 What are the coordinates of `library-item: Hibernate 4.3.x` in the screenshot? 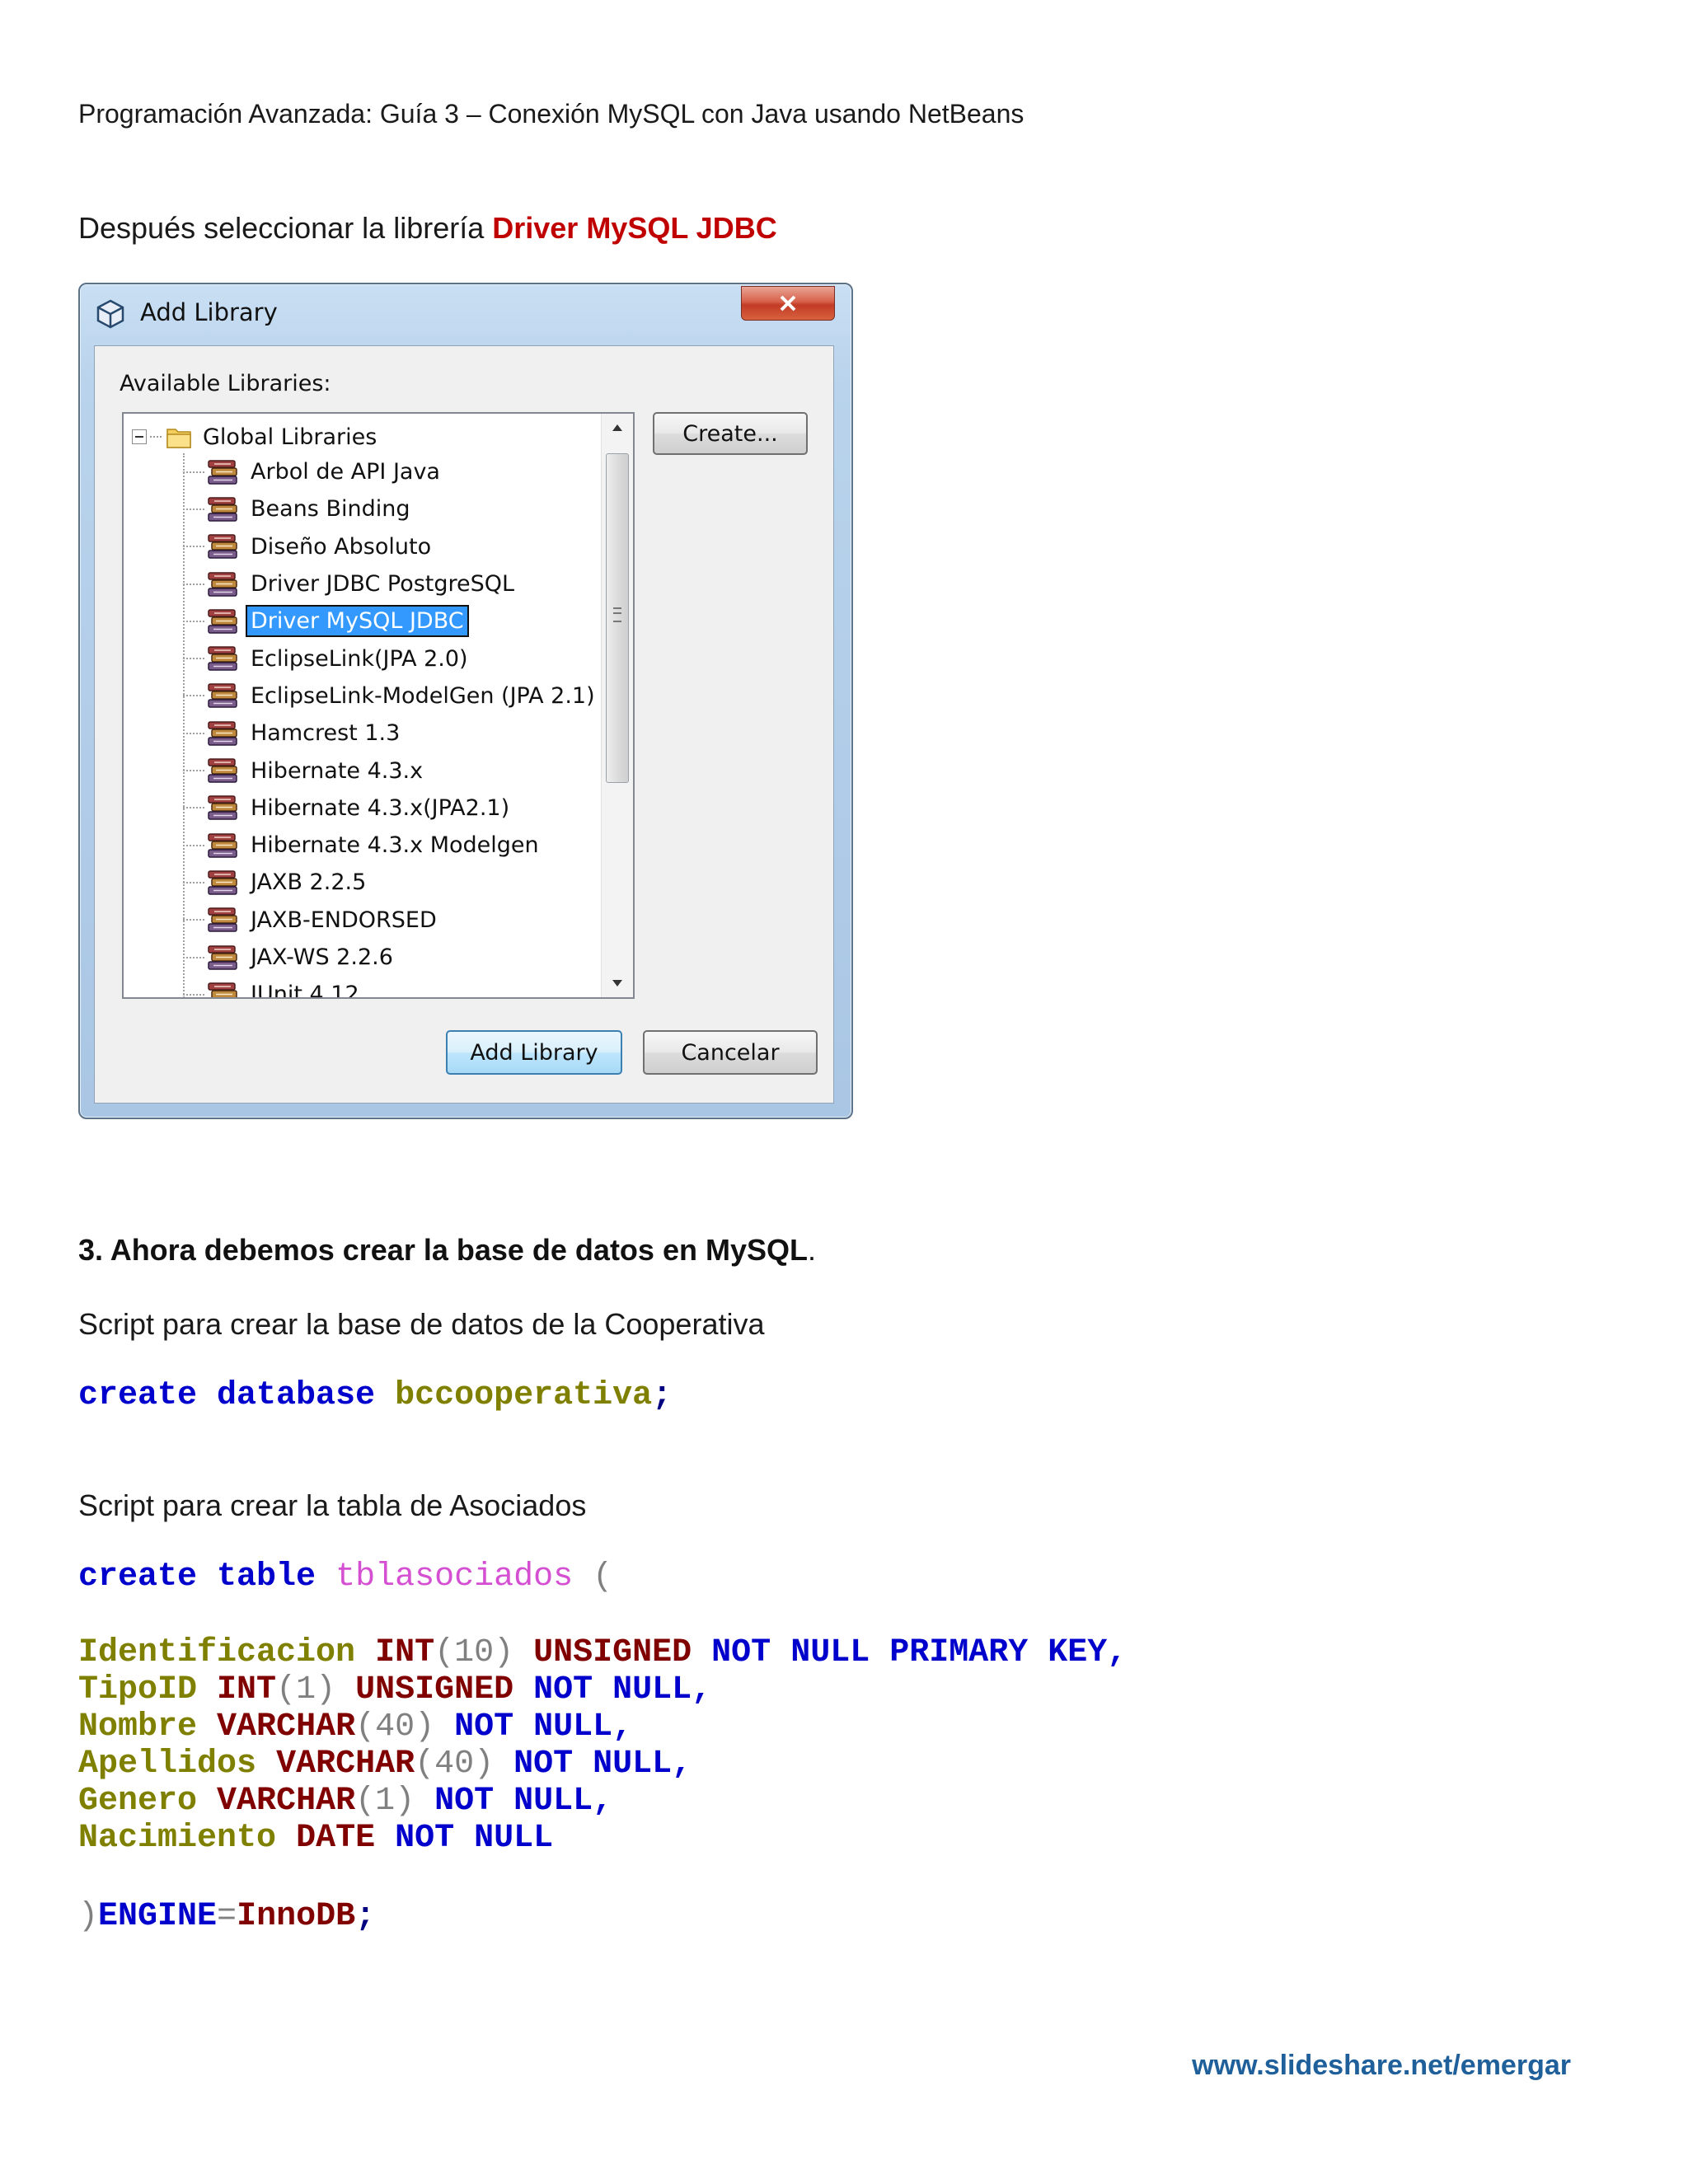 It's located at (392, 770).